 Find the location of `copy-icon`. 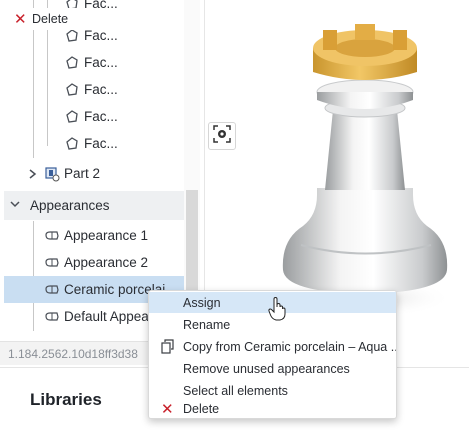

copy-icon is located at coordinates (167, 346).